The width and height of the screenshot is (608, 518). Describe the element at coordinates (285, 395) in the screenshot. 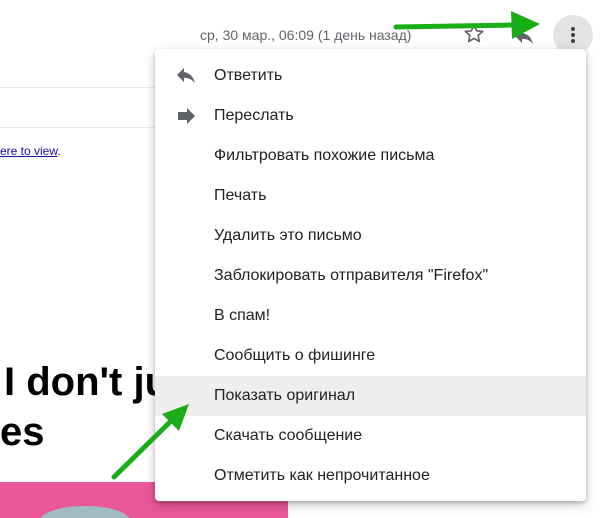

I see `menu-item-label: Показать оригинал` at that location.